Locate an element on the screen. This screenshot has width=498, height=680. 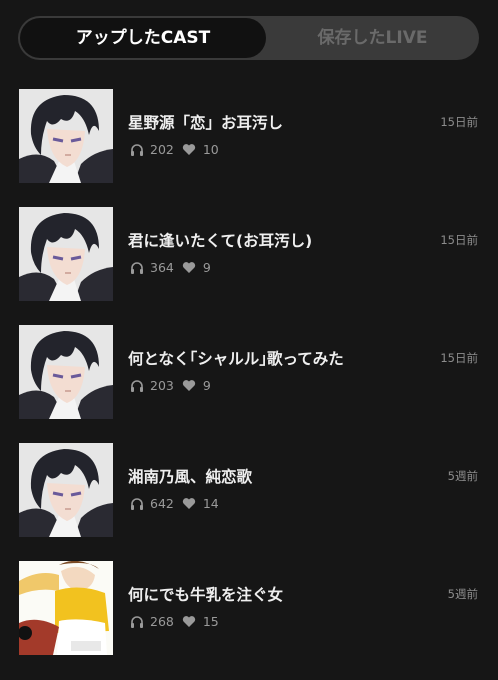
tab-uploaded-cast: アップしたCAST is located at coordinates (143, 38).